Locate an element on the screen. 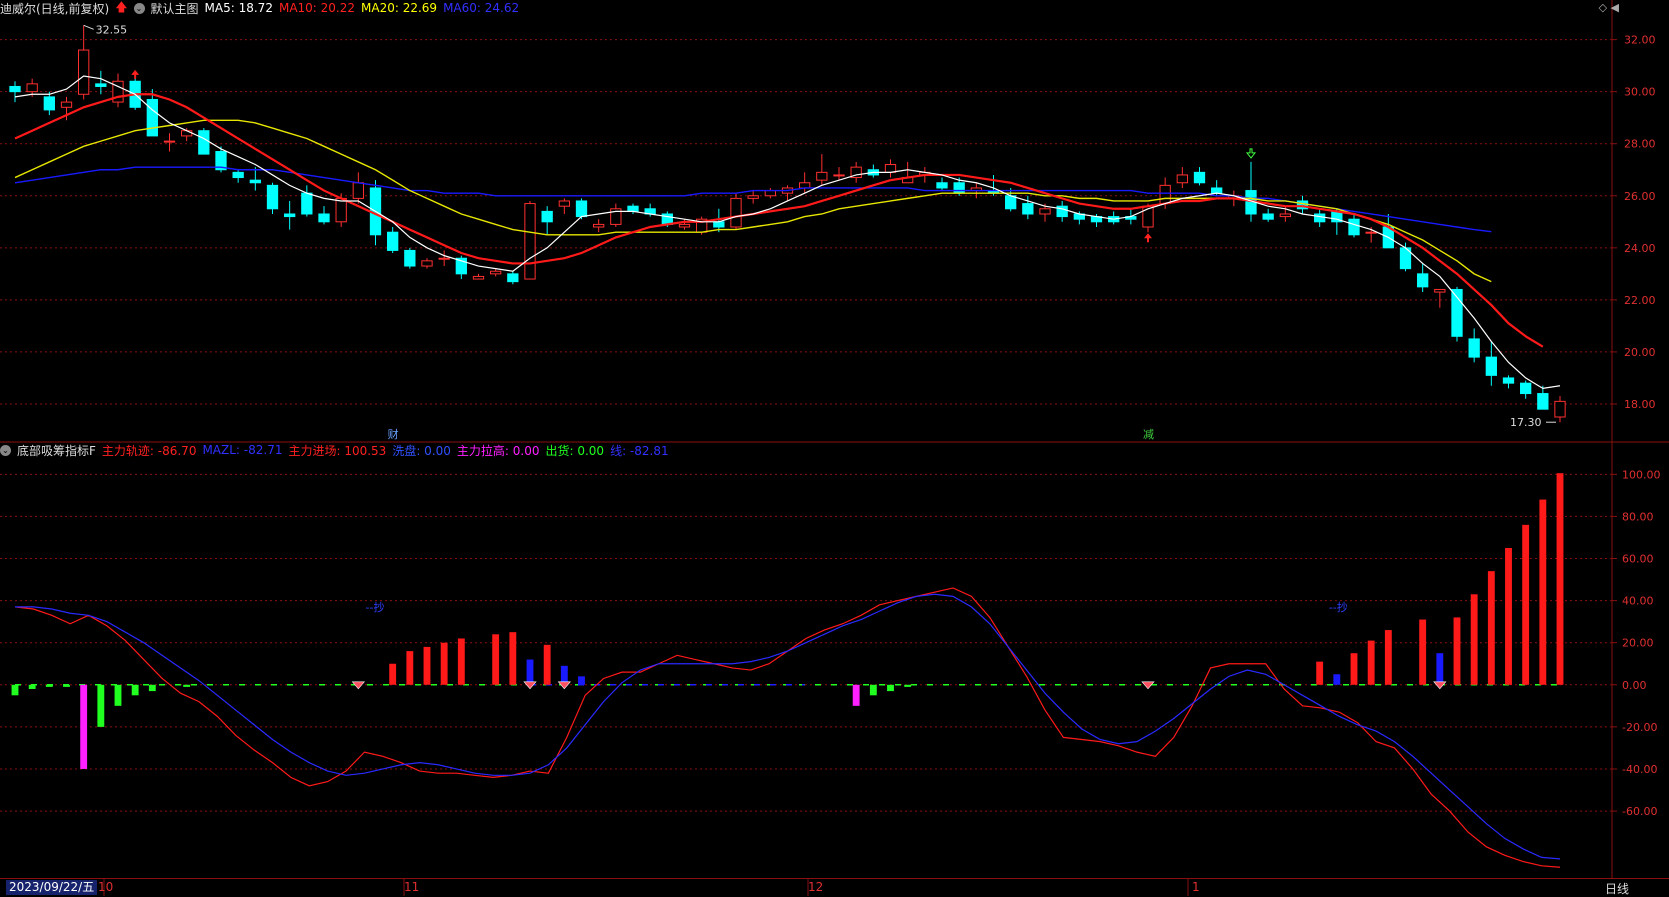 Image resolution: width=1669 pixels, height=897 pixels. ind-xipan: 洗盘: 0.00 is located at coordinates (421, 450).